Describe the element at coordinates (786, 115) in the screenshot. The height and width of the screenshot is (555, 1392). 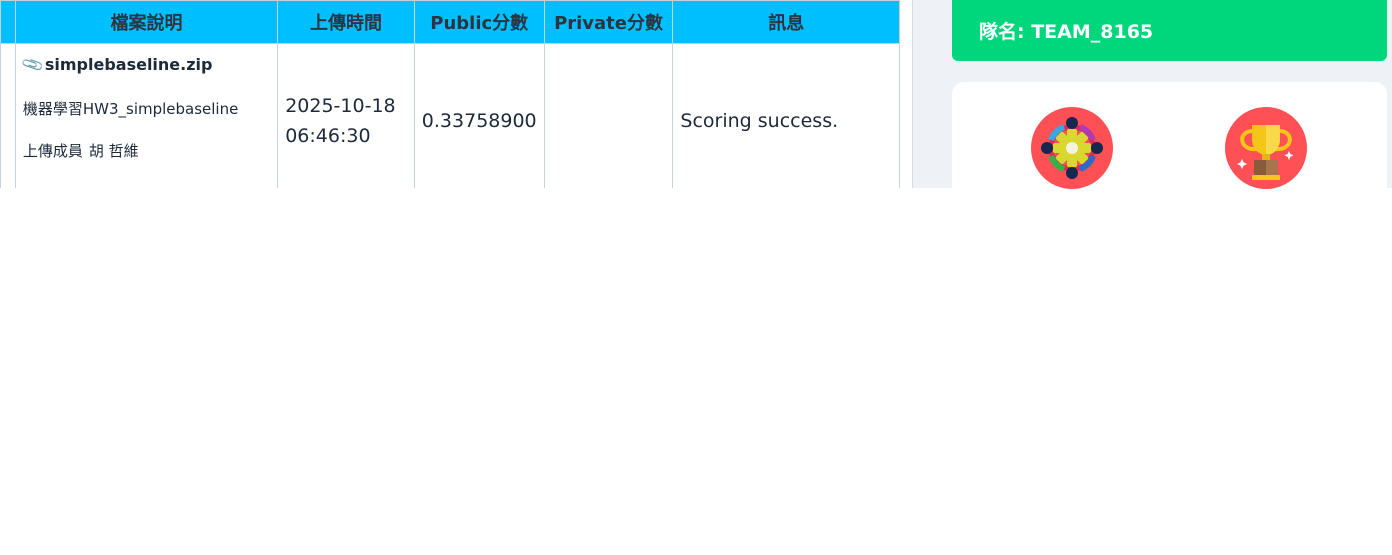
I see `message-cell: Scoring success.` at that location.